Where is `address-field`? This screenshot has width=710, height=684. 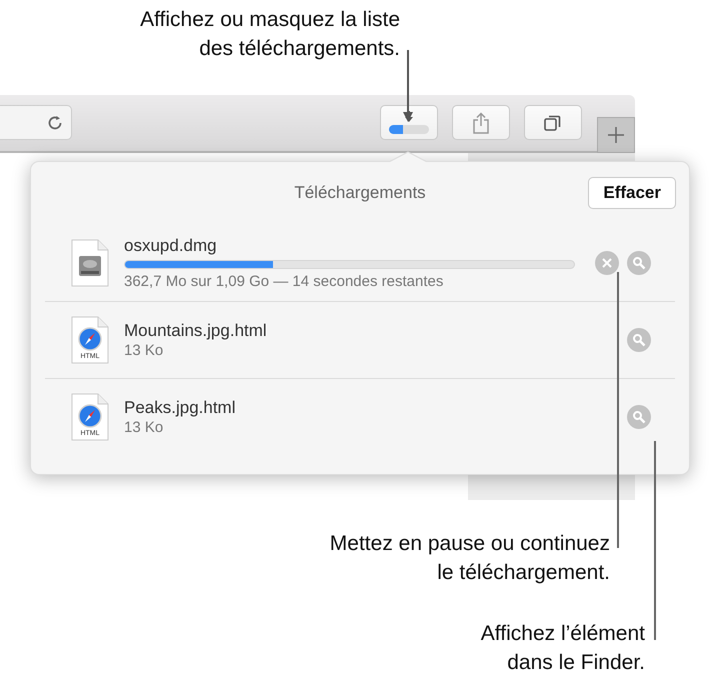
address-field is located at coordinates (36, 122).